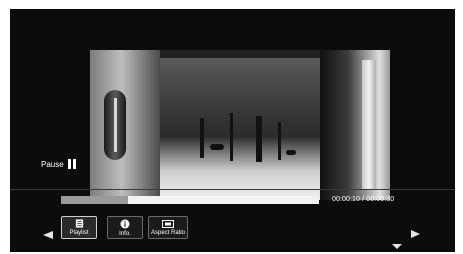  Describe the element at coordinates (355, 125) in the screenshot. I see `video-right-edge` at that location.